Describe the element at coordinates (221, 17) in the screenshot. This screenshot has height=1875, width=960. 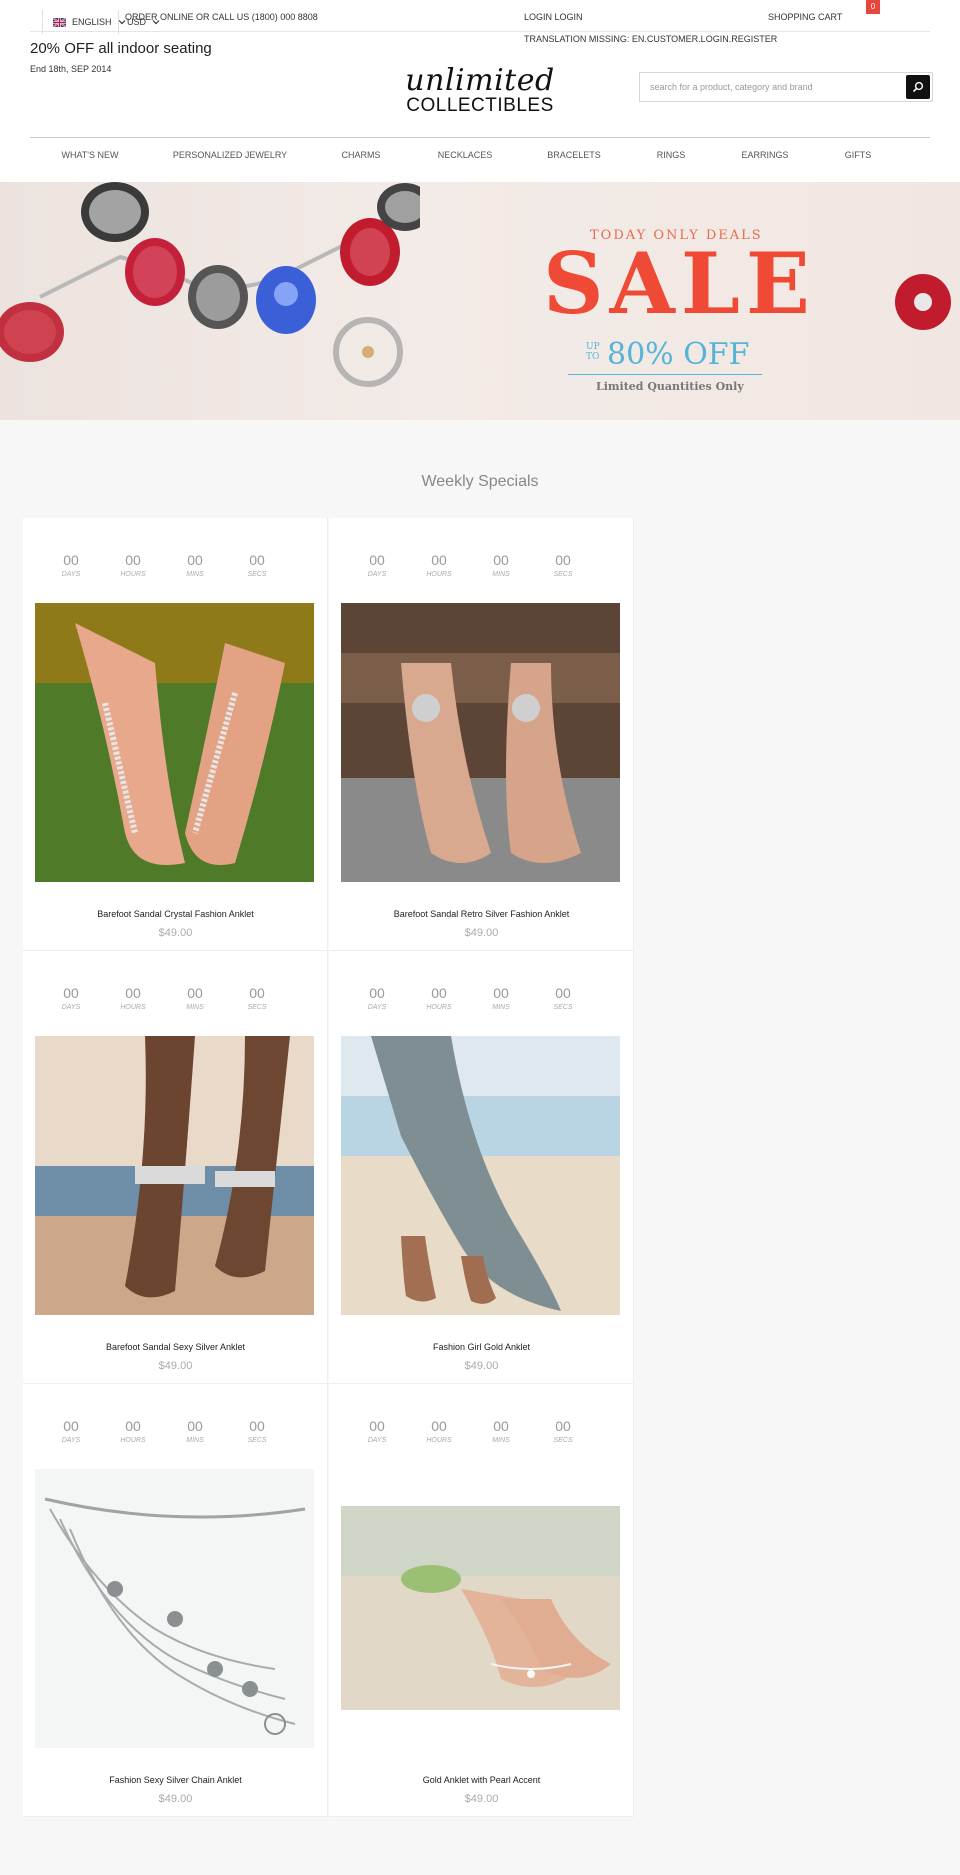
I see `order-phone-text: ORDER ONLINE OR CALL US (1800) 000 8808` at that location.